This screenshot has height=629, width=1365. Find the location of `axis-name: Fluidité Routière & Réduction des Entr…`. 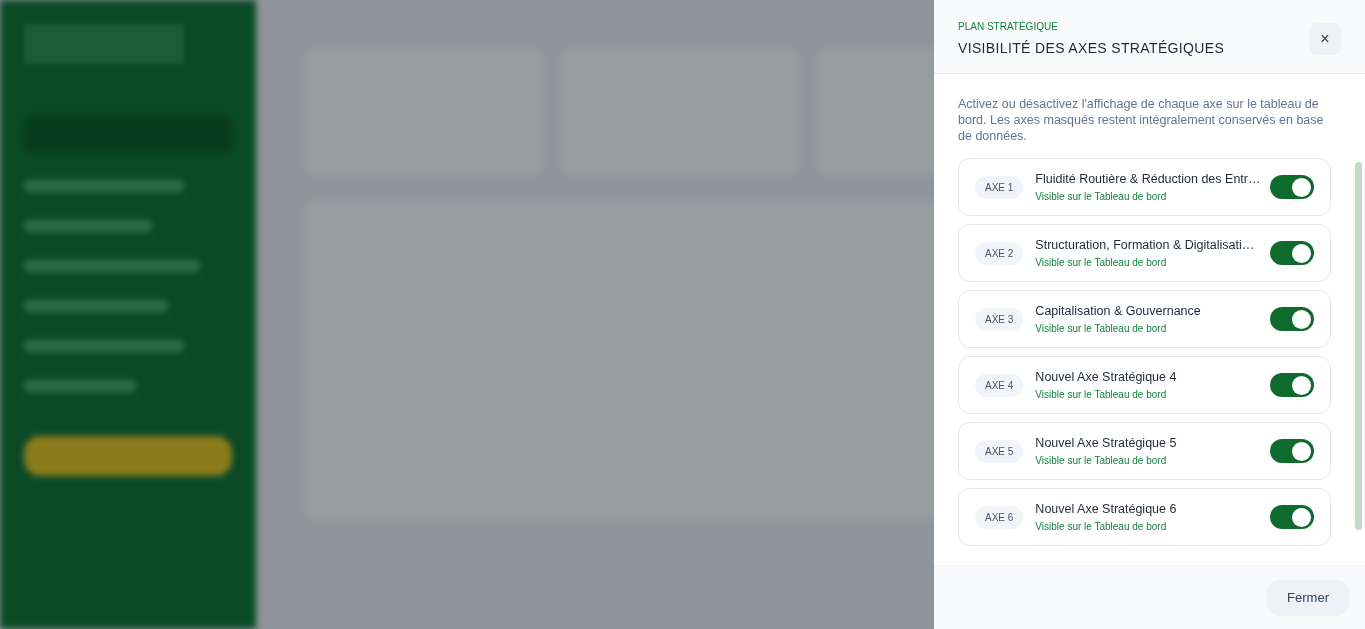

axis-name: Fluidité Routière & Réduction des Entr… is located at coordinates (1146, 180).